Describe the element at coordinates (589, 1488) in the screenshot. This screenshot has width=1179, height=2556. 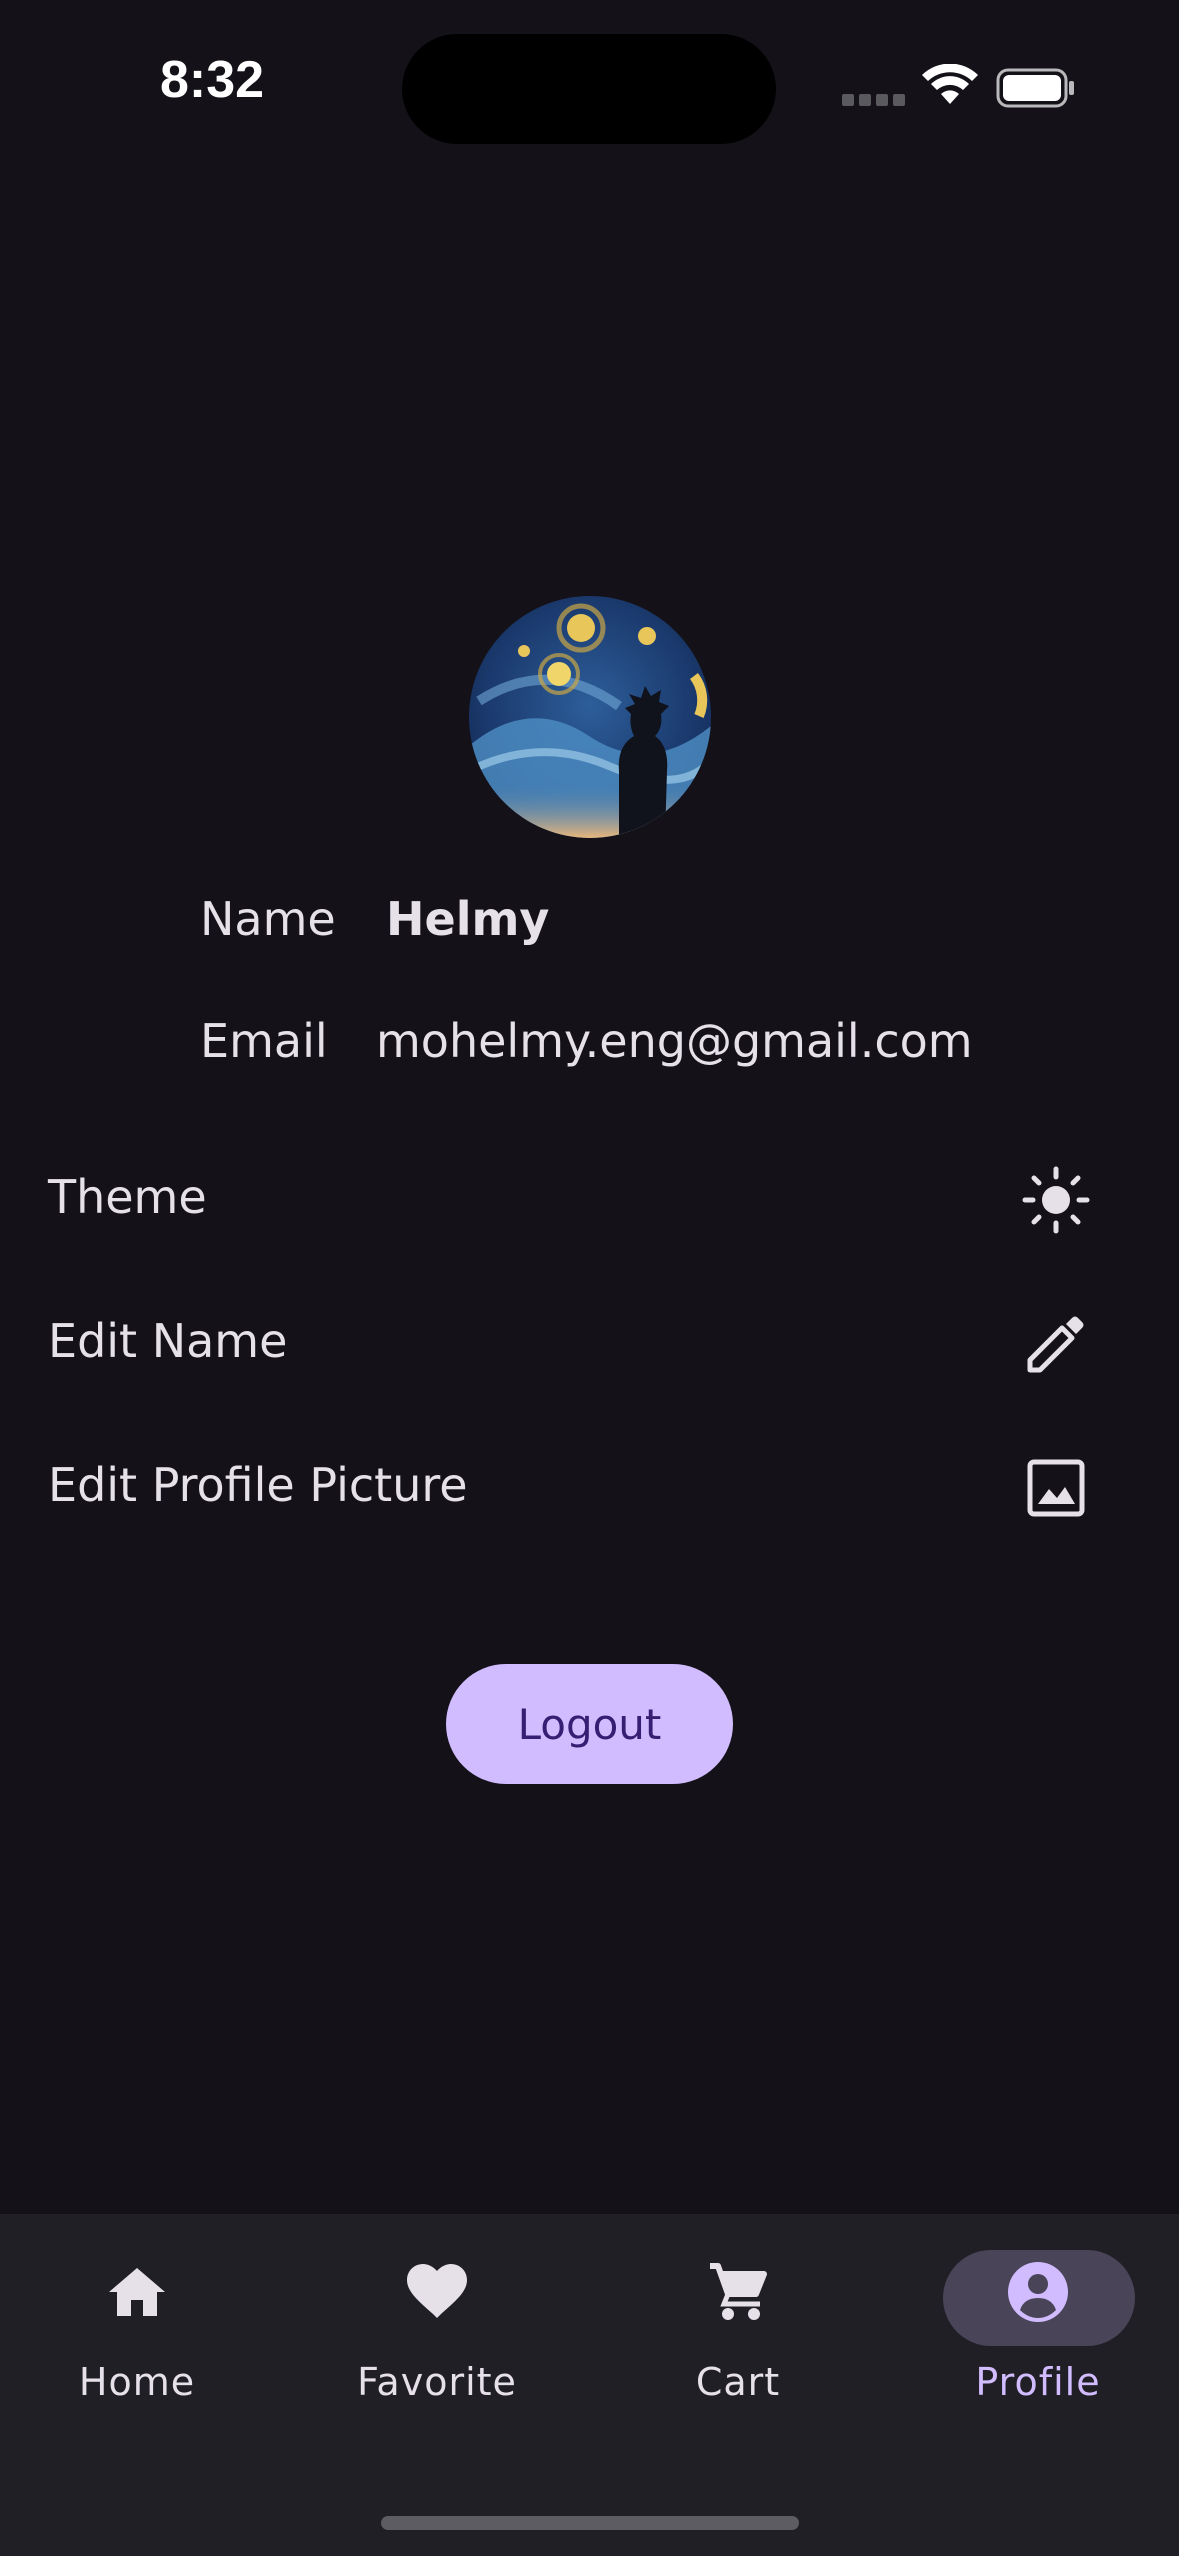
I see `edit-picture-row: Edit Profile Picture` at that location.